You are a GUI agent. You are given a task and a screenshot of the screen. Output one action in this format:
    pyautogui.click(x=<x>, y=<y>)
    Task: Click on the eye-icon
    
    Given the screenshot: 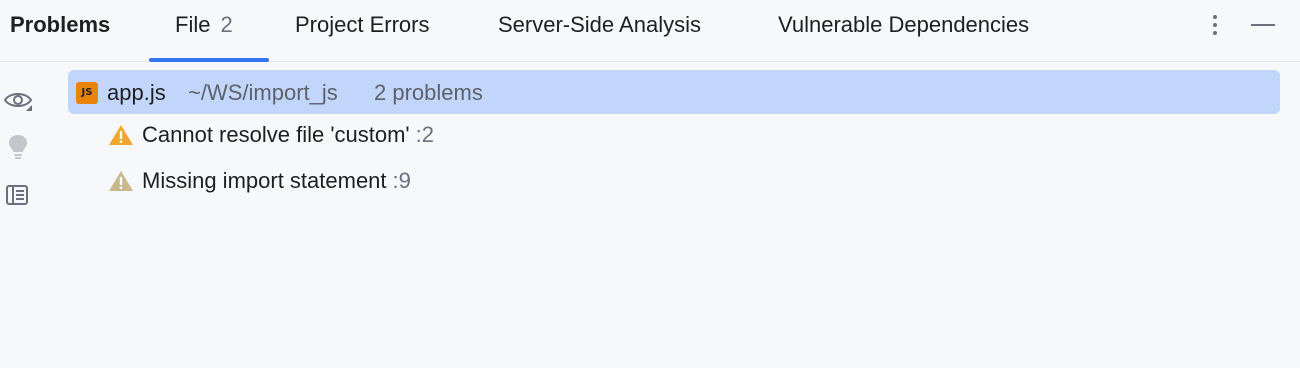 What is the action you would take?
    pyautogui.click(x=18, y=100)
    